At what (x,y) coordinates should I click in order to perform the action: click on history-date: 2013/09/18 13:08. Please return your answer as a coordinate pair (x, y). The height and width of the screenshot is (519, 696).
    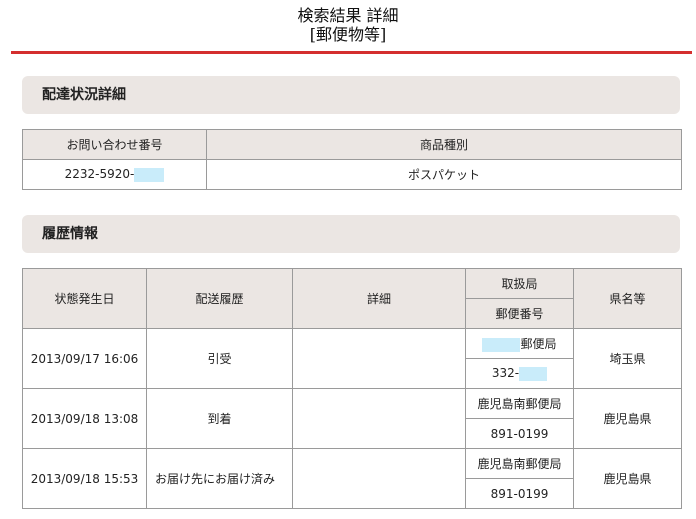
    Looking at the image, I should click on (84, 418).